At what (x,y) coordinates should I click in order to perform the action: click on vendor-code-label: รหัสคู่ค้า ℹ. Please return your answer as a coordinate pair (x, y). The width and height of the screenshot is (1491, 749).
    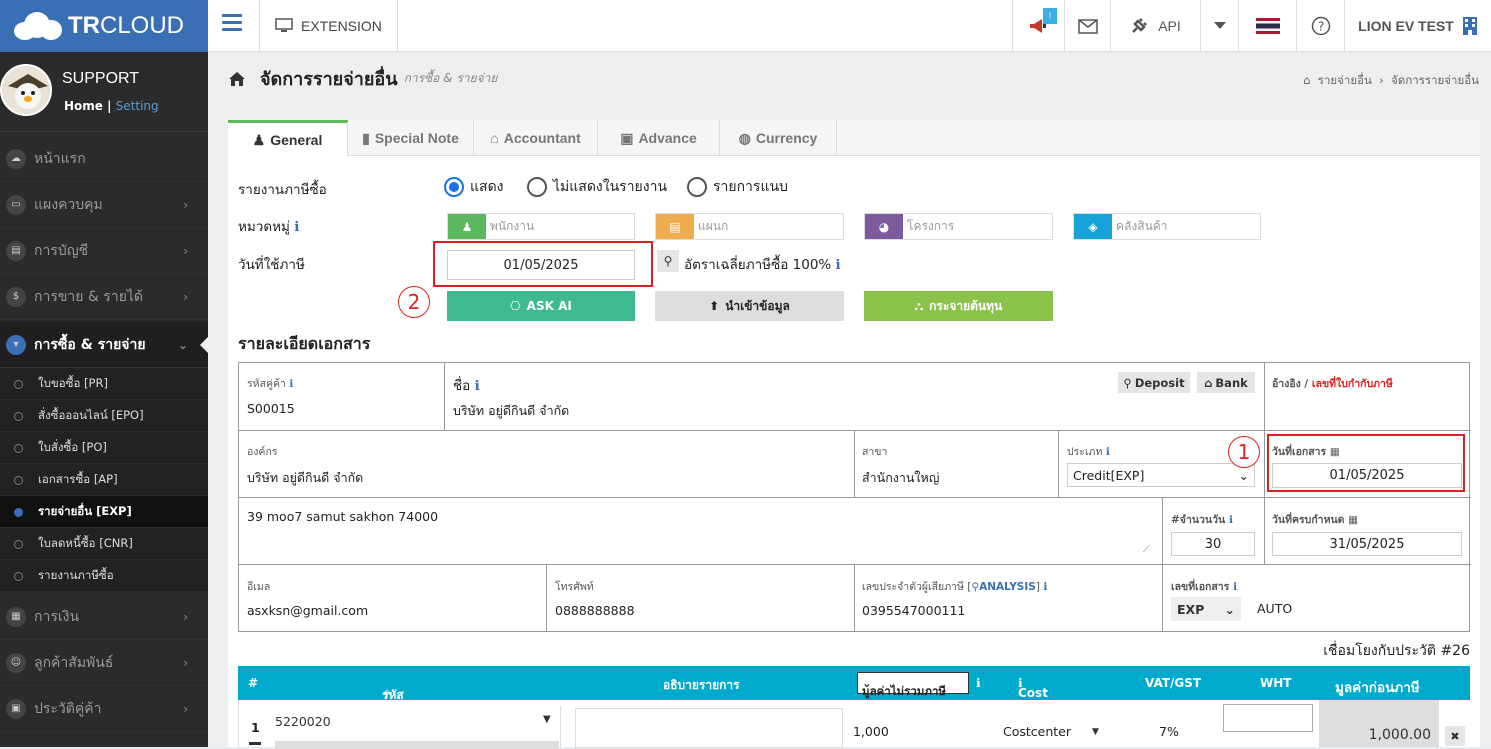
    Looking at the image, I should click on (270, 384).